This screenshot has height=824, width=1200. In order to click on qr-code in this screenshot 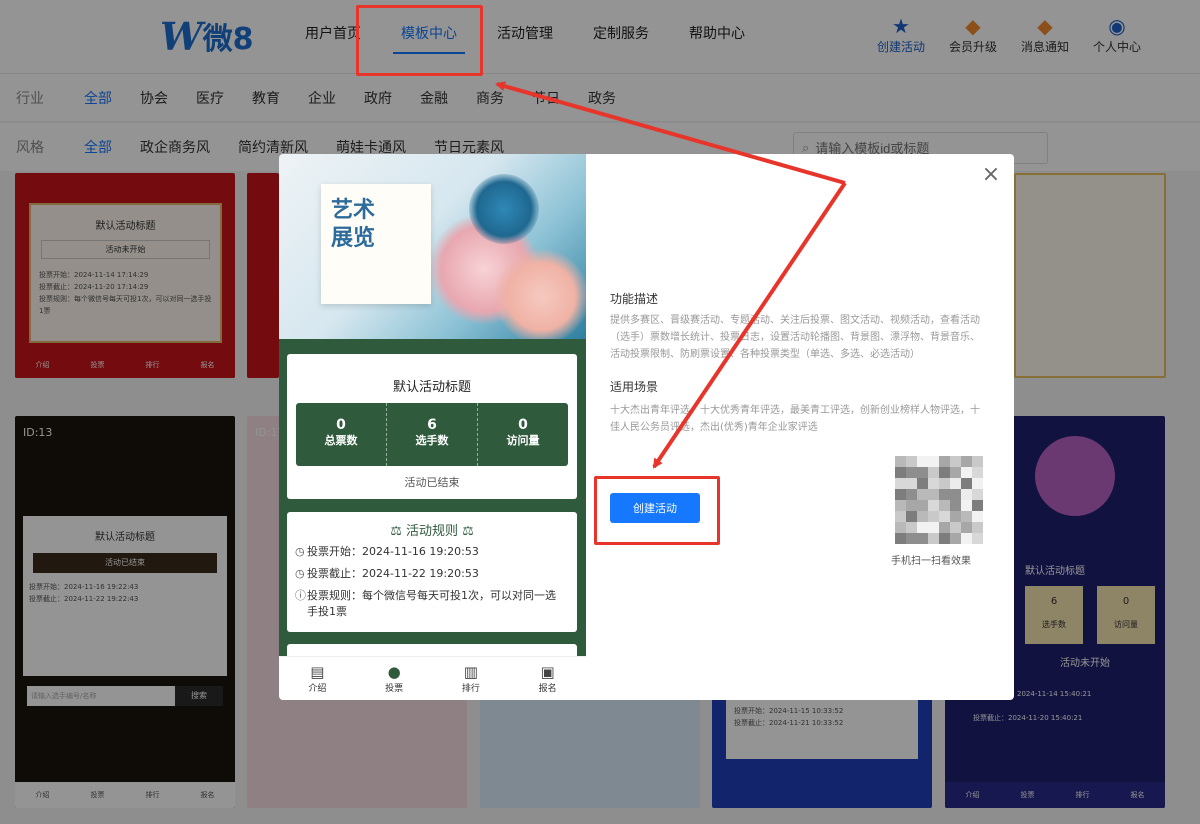, I will do `click(939, 500)`.